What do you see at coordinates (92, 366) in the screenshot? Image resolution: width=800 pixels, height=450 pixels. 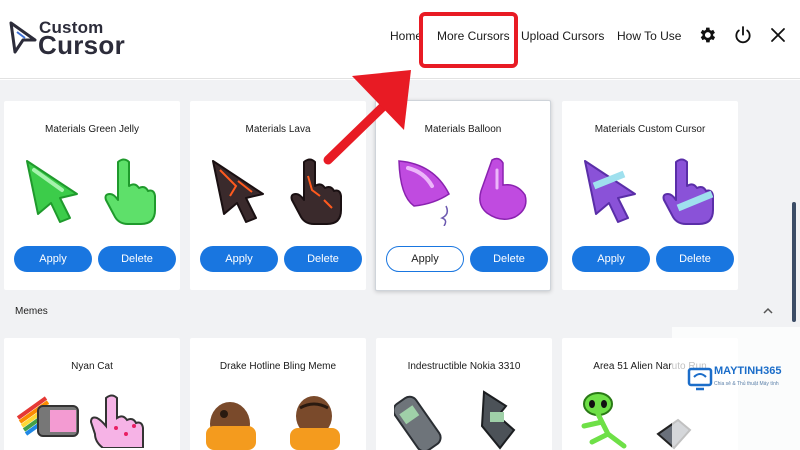 I see `card-title: Nyan Cat` at bounding box center [92, 366].